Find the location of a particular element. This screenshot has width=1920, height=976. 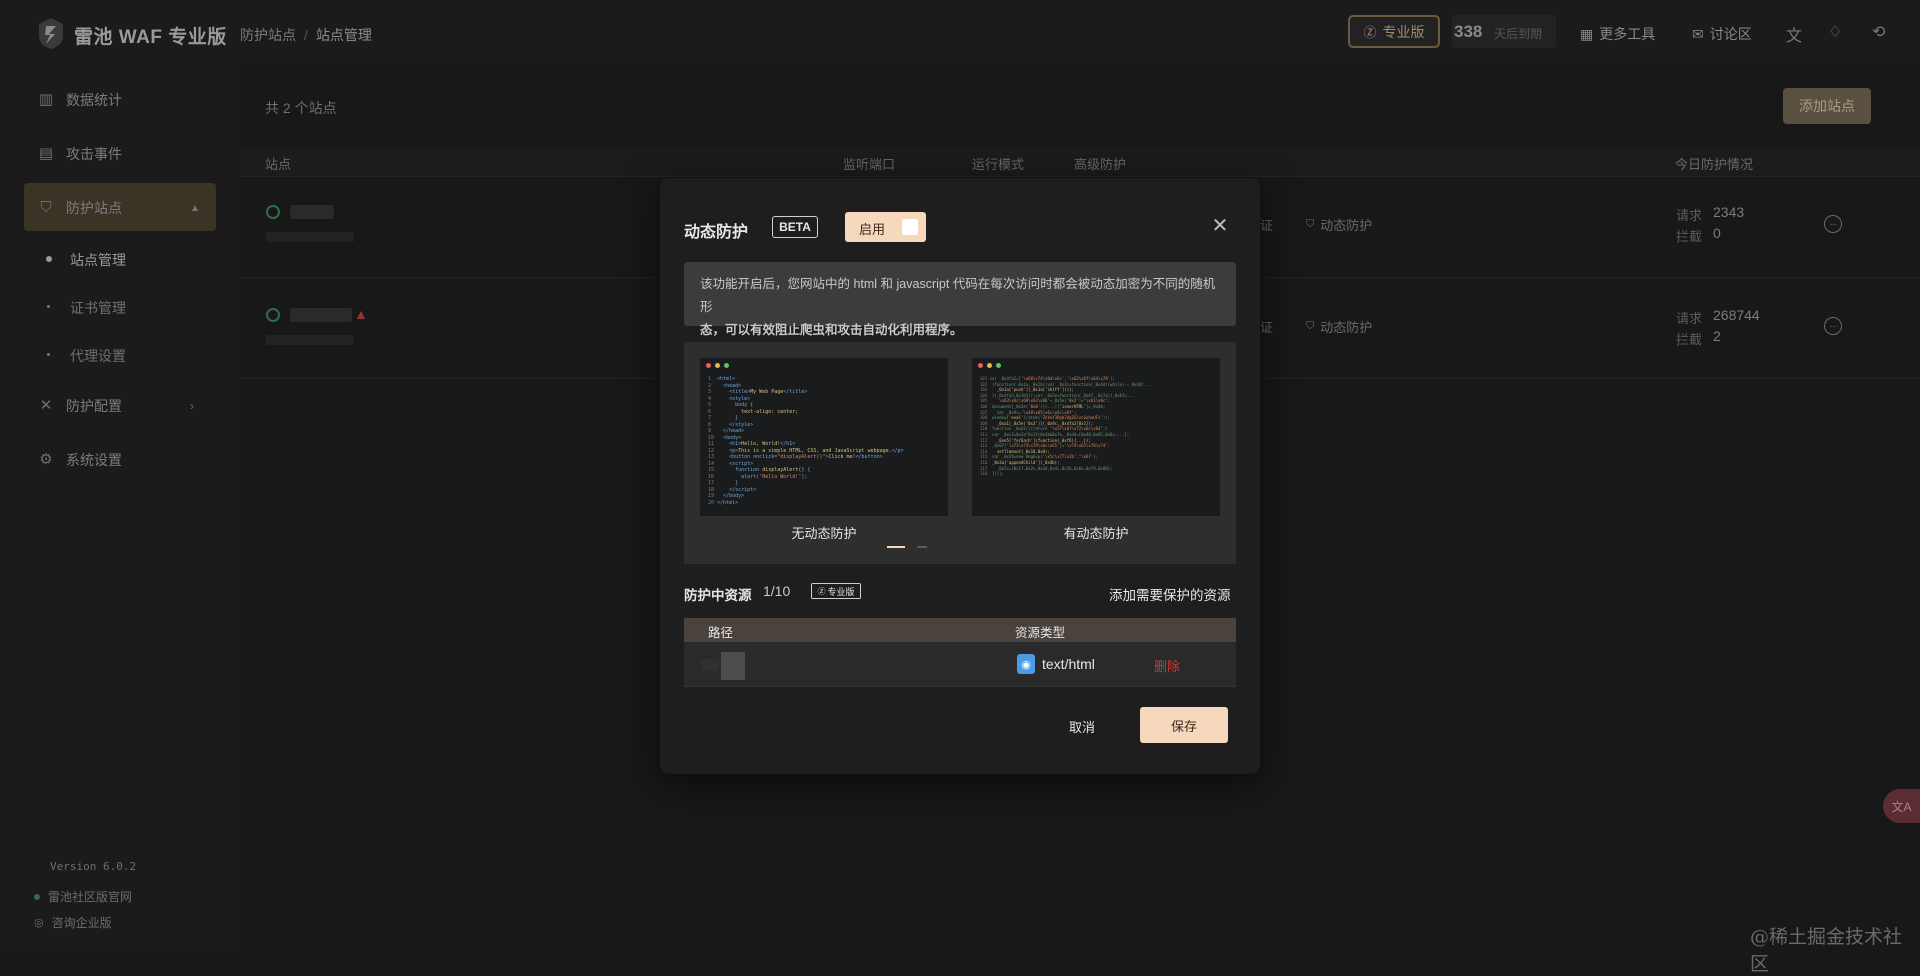

more-tools-link: ▦ 更多工具 is located at coordinates (1617, 34).